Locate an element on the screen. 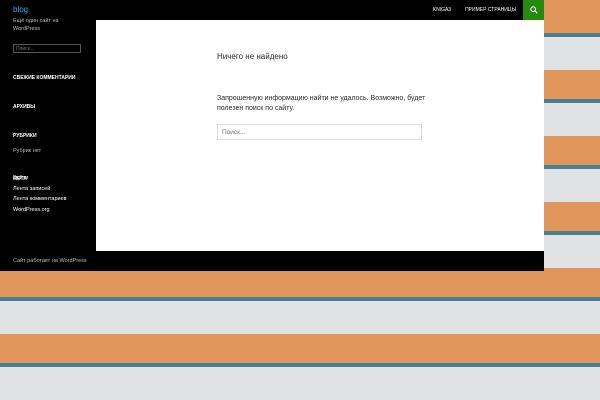  nav-item-kniga3: KNIGA3 is located at coordinates (442, 10).